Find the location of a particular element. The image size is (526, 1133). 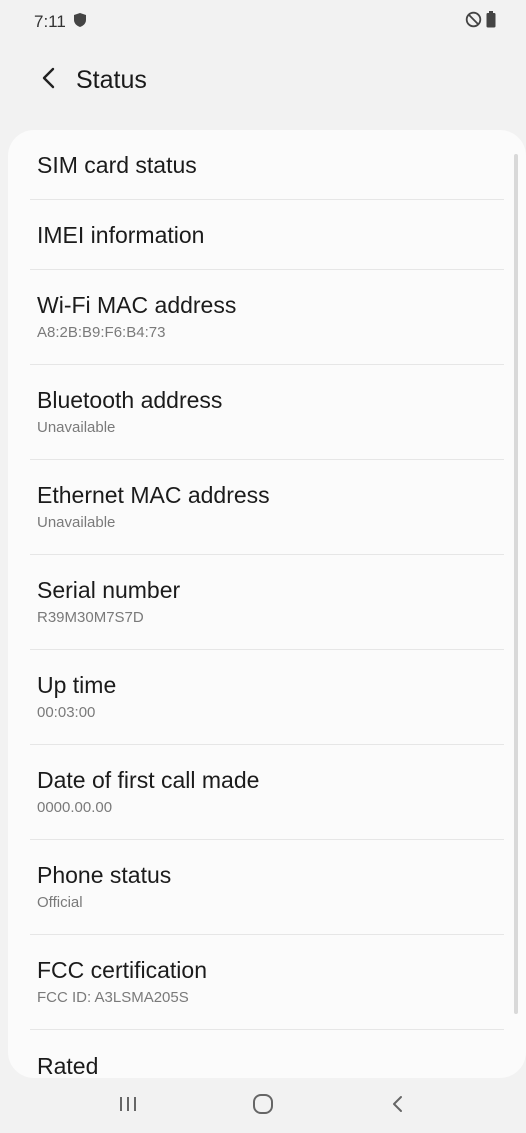

list-item-title: FCC certification is located at coordinates (122, 970).